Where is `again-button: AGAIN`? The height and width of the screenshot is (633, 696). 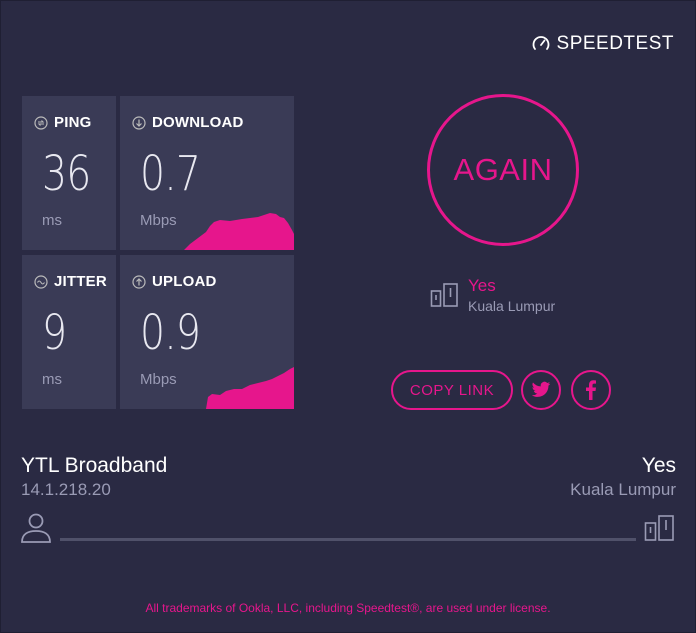
again-button: AGAIN is located at coordinates (503, 170).